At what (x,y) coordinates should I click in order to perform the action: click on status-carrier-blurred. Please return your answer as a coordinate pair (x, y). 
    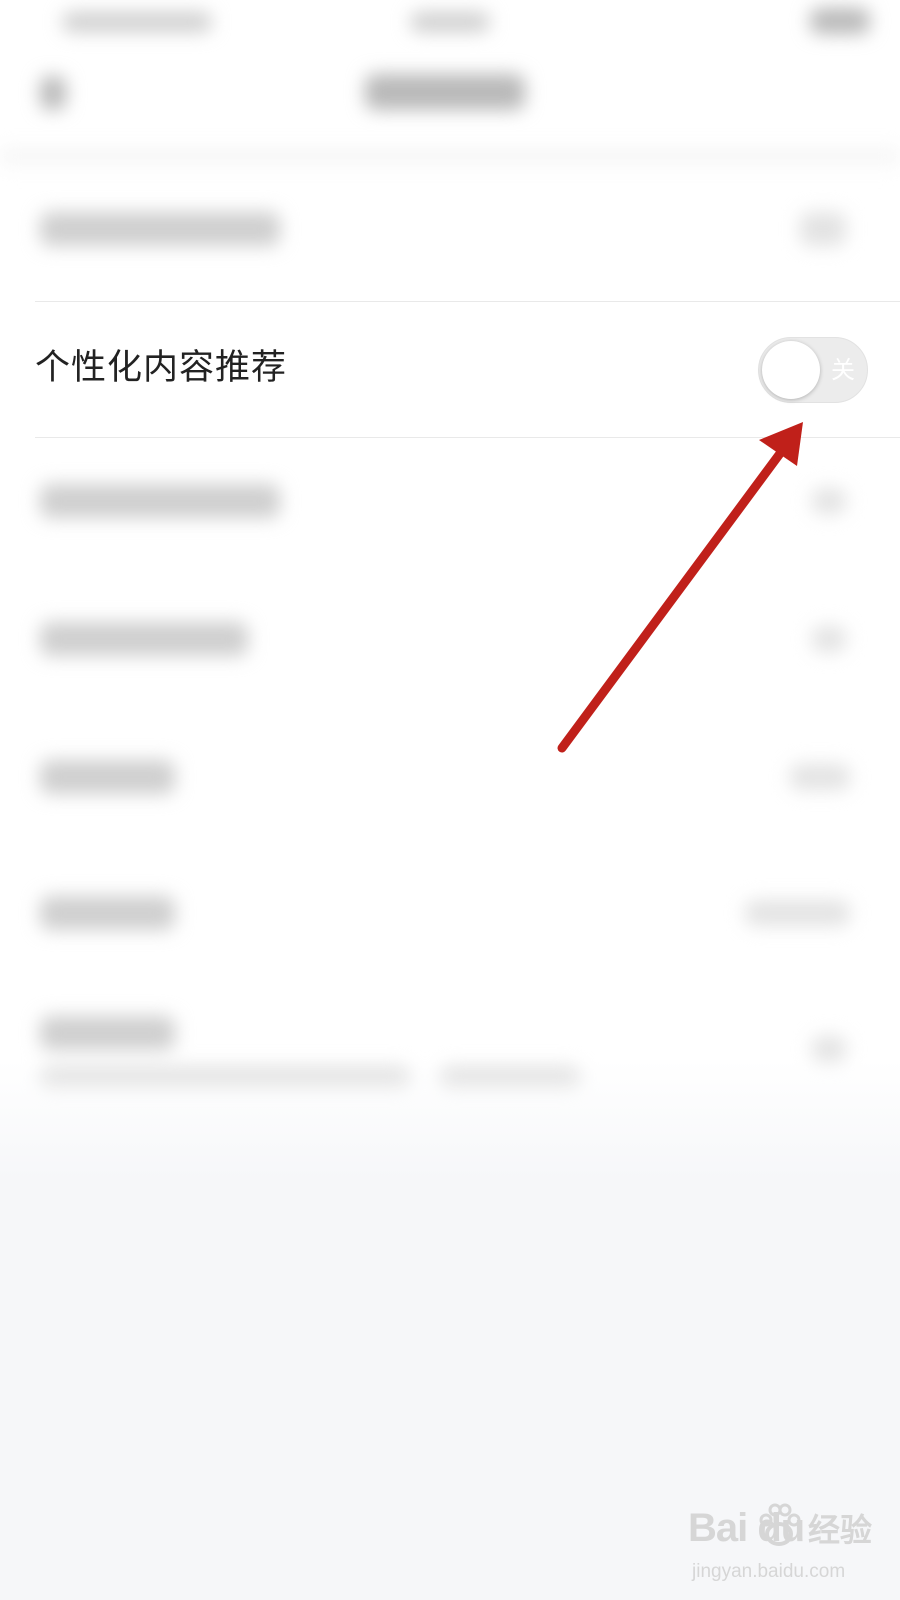
    Looking at the image, I should click on (137, 22).